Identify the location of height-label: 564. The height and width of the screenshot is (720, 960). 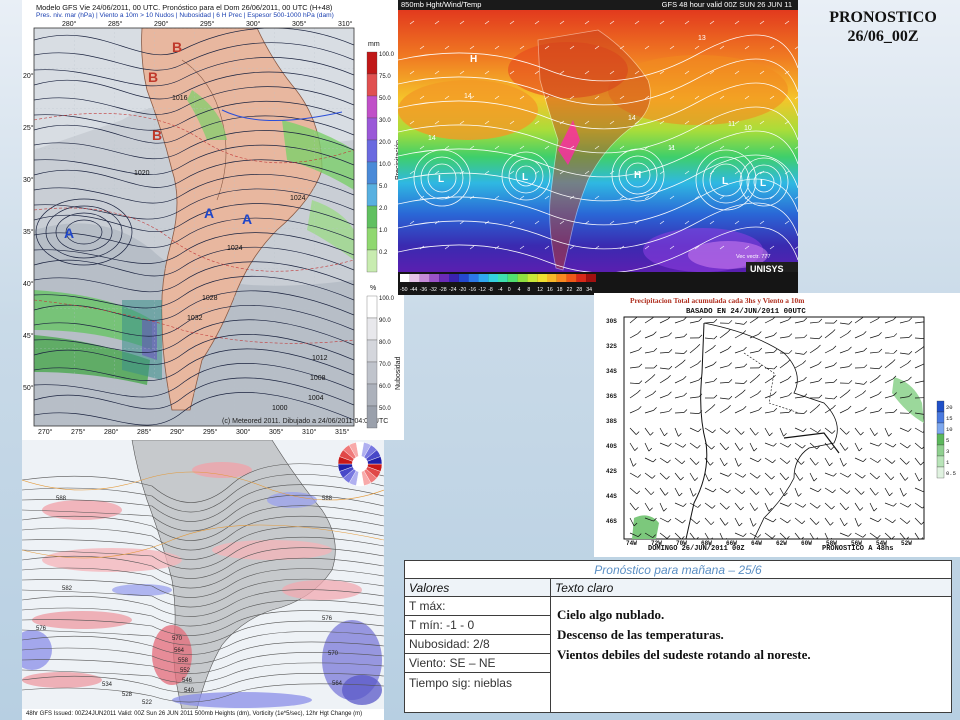
(179, 651).